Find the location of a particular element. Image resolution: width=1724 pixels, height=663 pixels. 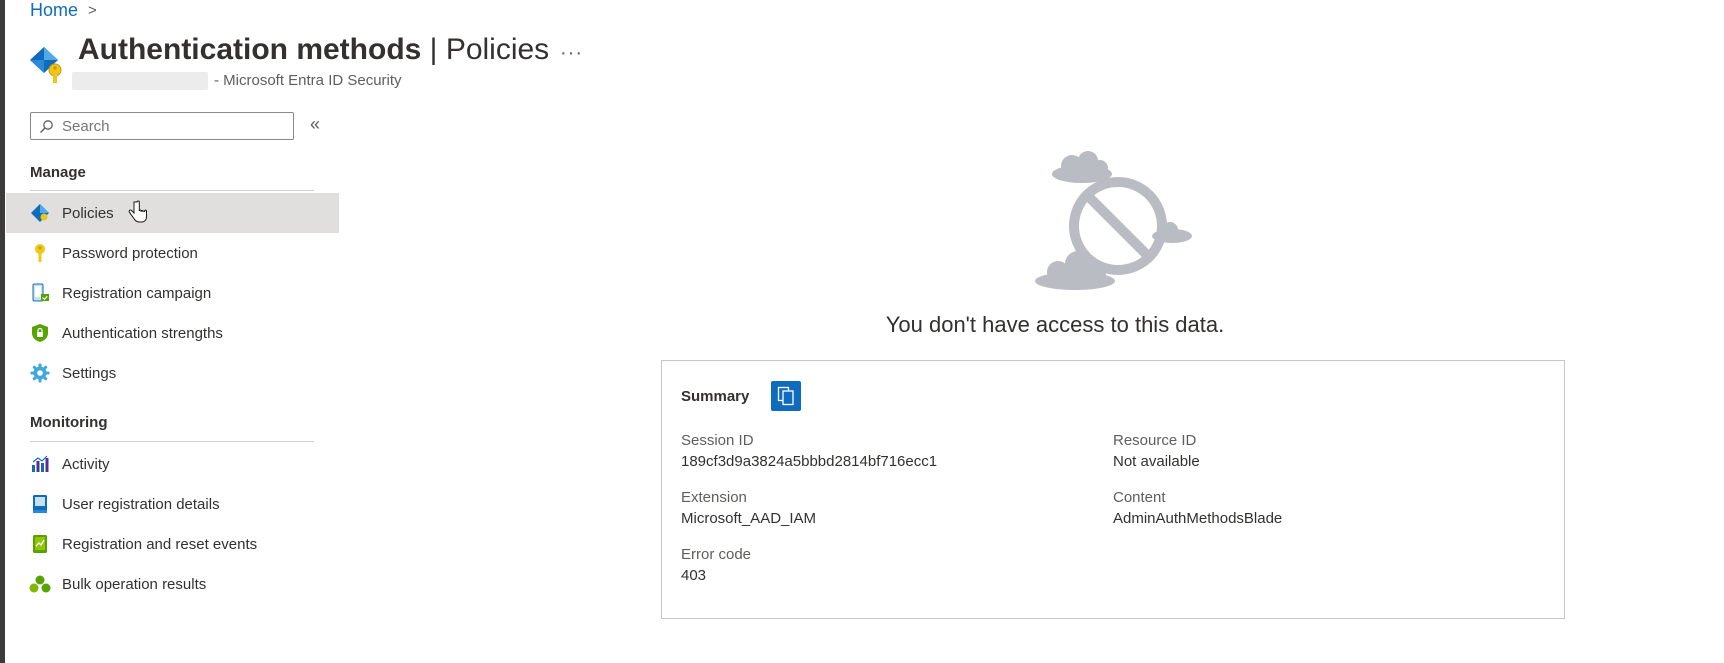

sidebar-item-registration-campaign: Registration campaign is located at coordinates (172, 293).